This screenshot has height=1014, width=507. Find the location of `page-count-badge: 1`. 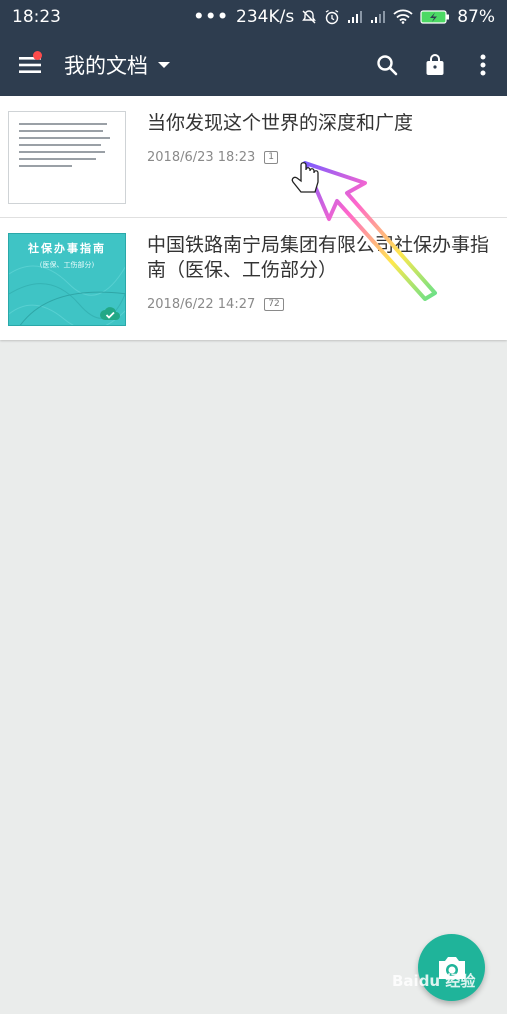

page-count-badge: 1 is located at coordinates (271, 157).